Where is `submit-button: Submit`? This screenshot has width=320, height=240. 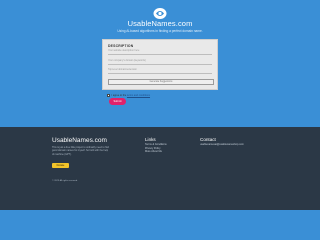 submit-button: Submit is located at coordinates (117, 101).